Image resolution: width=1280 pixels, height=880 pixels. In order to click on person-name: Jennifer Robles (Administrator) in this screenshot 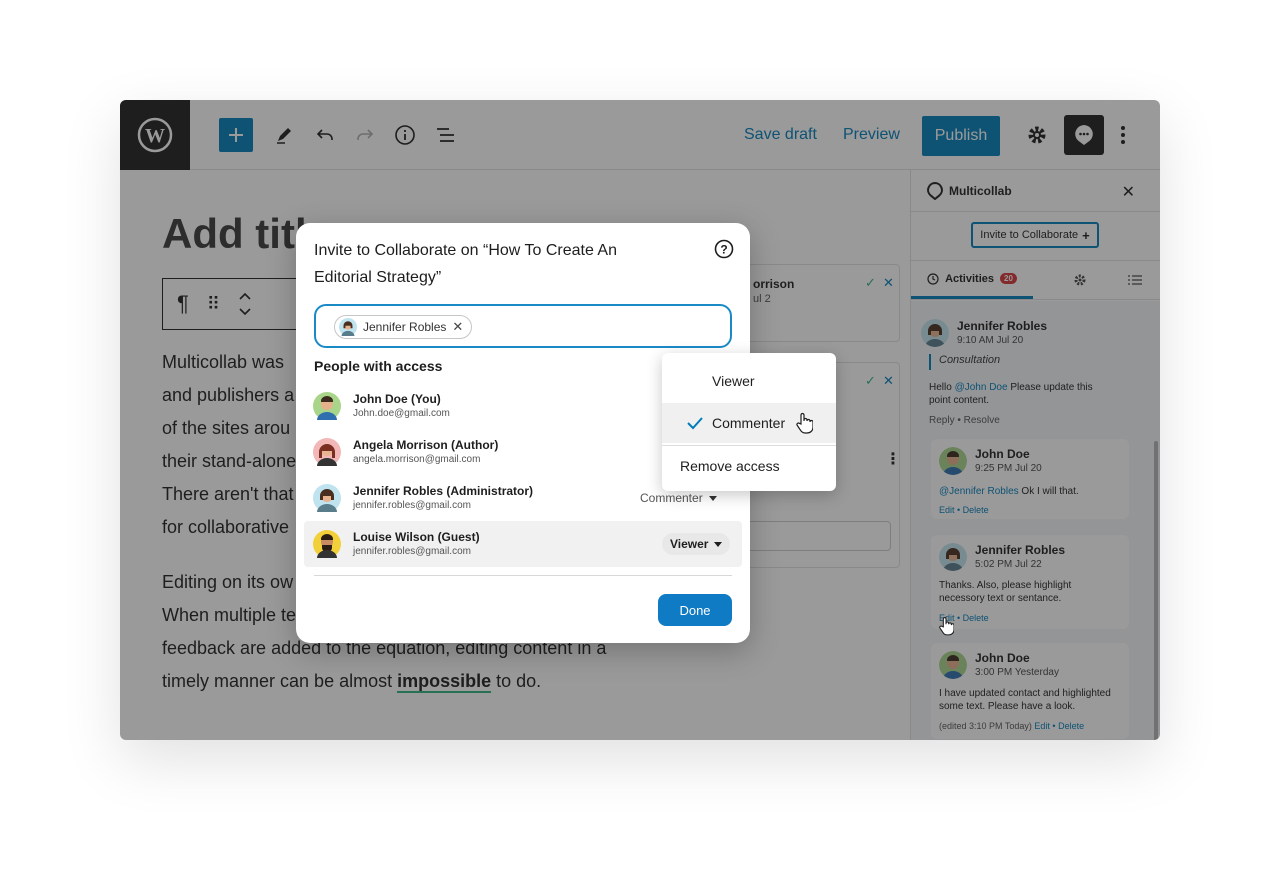, I will do `click(443, 491)`.